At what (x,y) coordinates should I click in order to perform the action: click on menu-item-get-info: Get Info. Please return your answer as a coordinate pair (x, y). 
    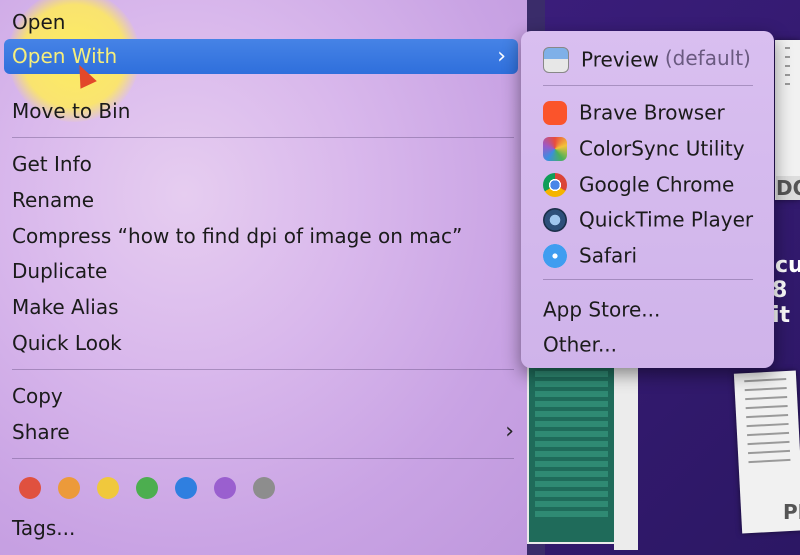
    Looking at the image, I should click on (52, 164).